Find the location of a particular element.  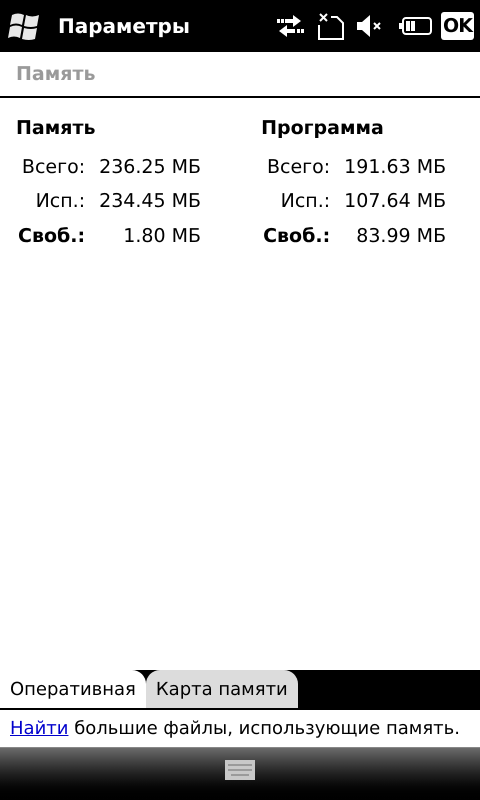

stat-value: 236.25 МБ is located at coordinates (150, 167).